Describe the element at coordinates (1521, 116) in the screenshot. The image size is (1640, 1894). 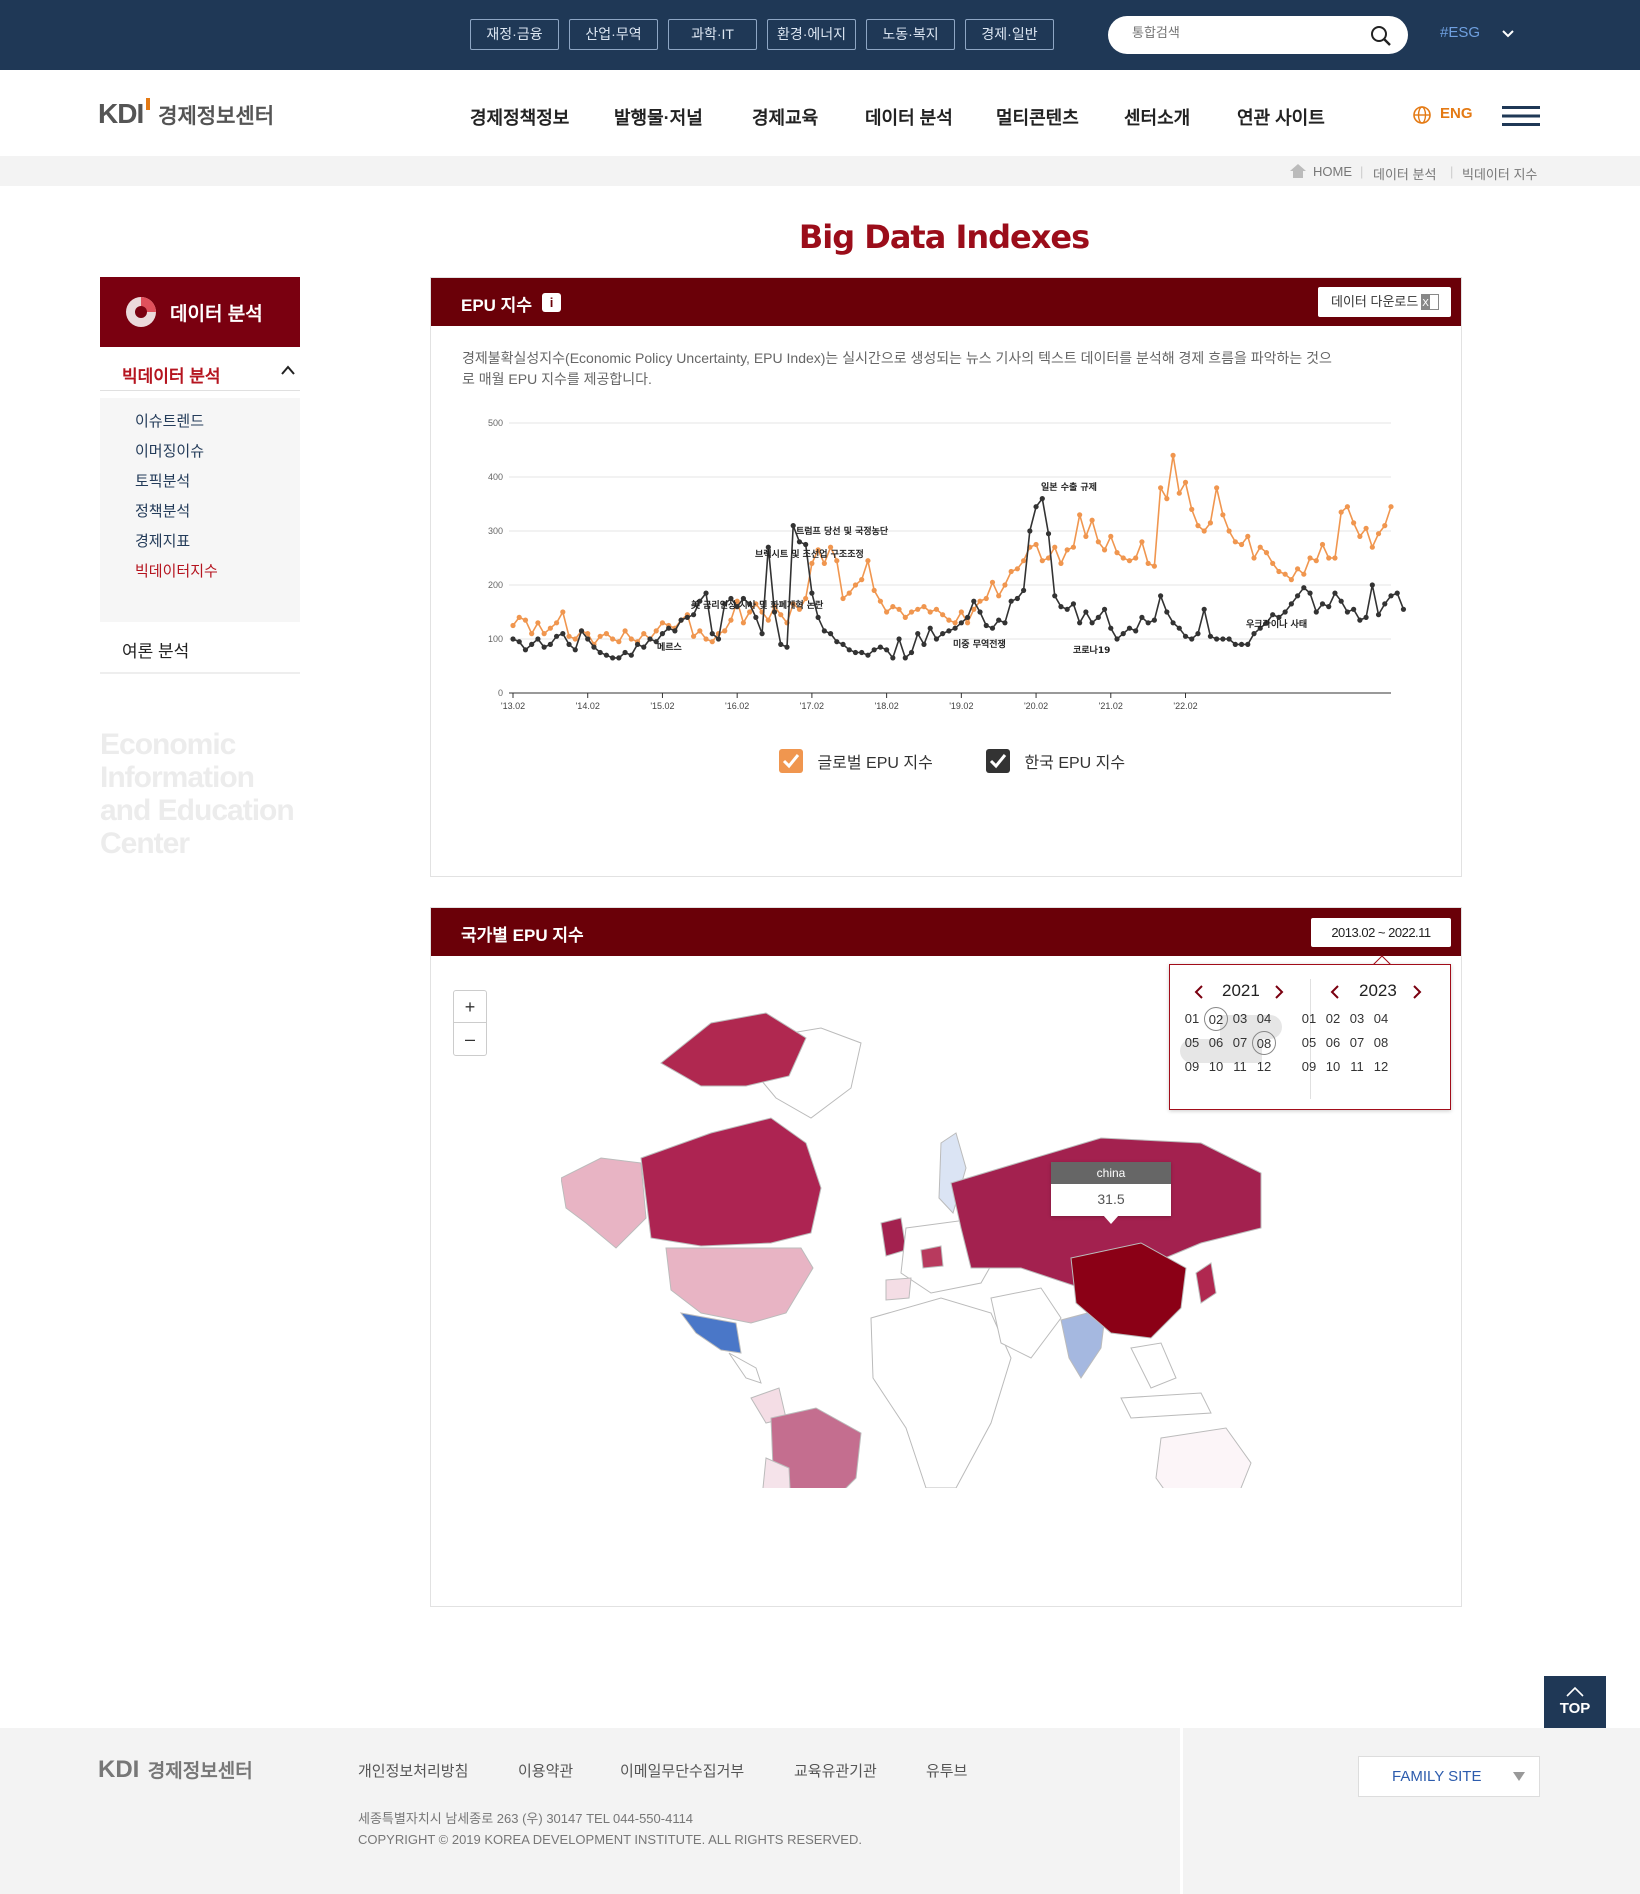
I see `menu-icon` at that location.